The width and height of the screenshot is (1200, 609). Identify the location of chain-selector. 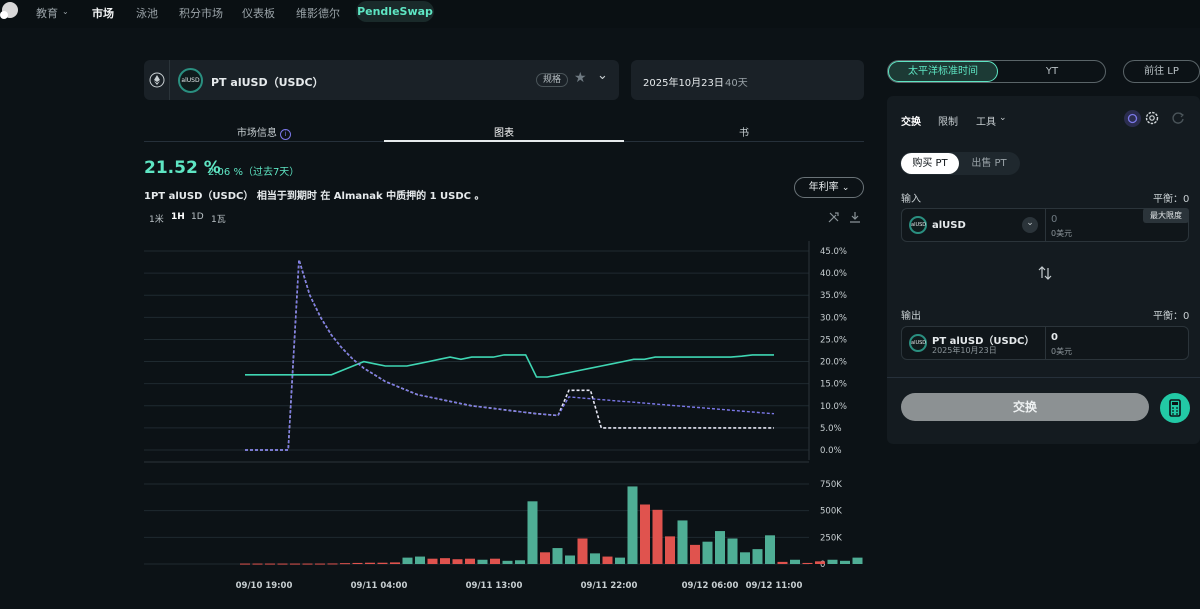
(157, 80).